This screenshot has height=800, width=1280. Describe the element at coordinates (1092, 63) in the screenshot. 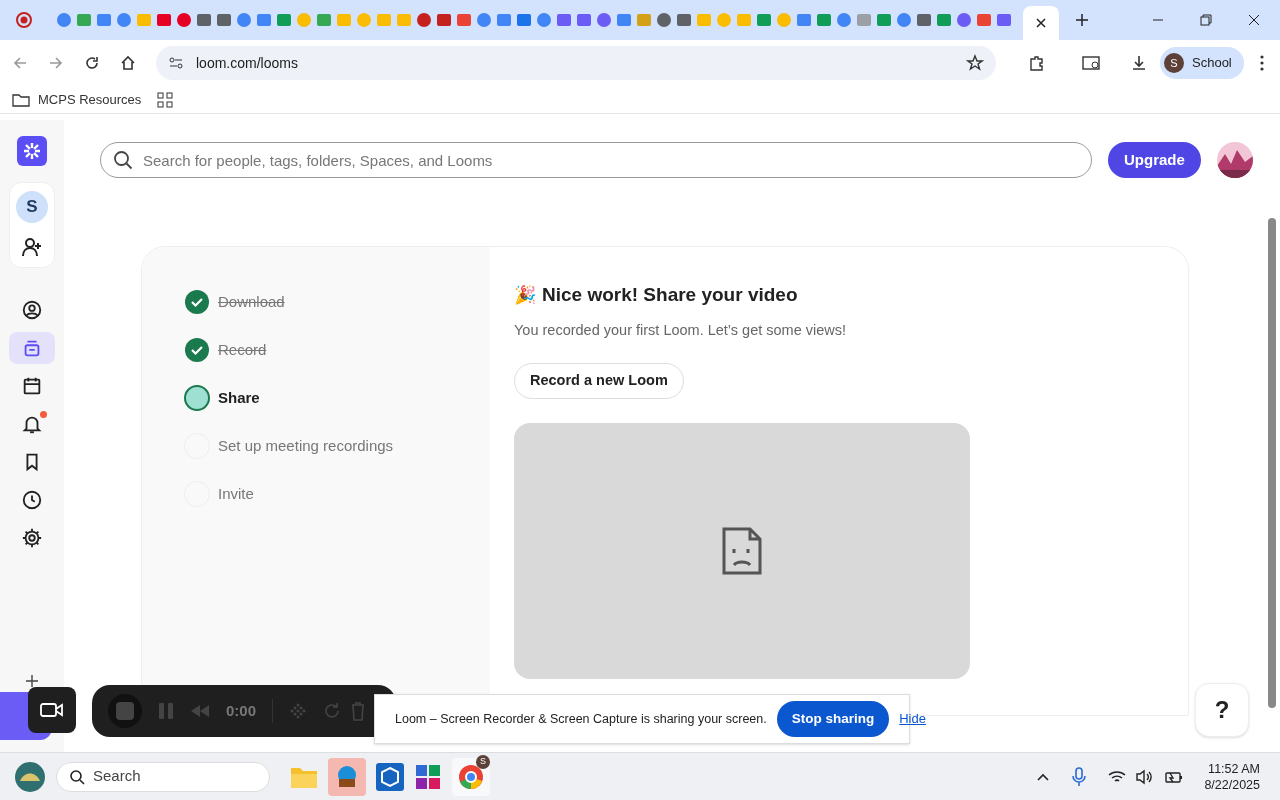

I see `search-tabs-icon` at that location.